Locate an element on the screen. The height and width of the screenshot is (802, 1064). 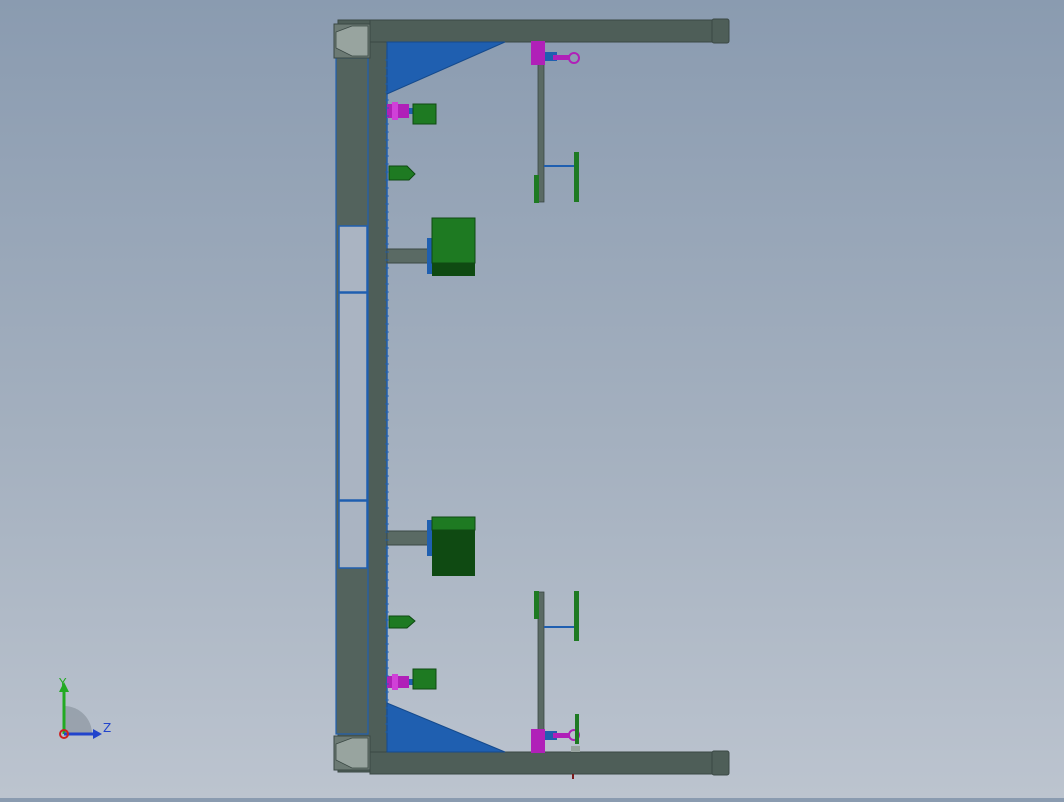
upper-clamp-assembly is located at coordinates (412, 113).